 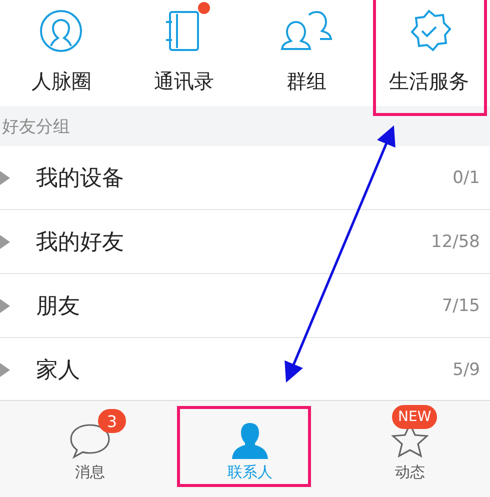 I want to click on section-title: 好友分组, so click(x=36, y=127).